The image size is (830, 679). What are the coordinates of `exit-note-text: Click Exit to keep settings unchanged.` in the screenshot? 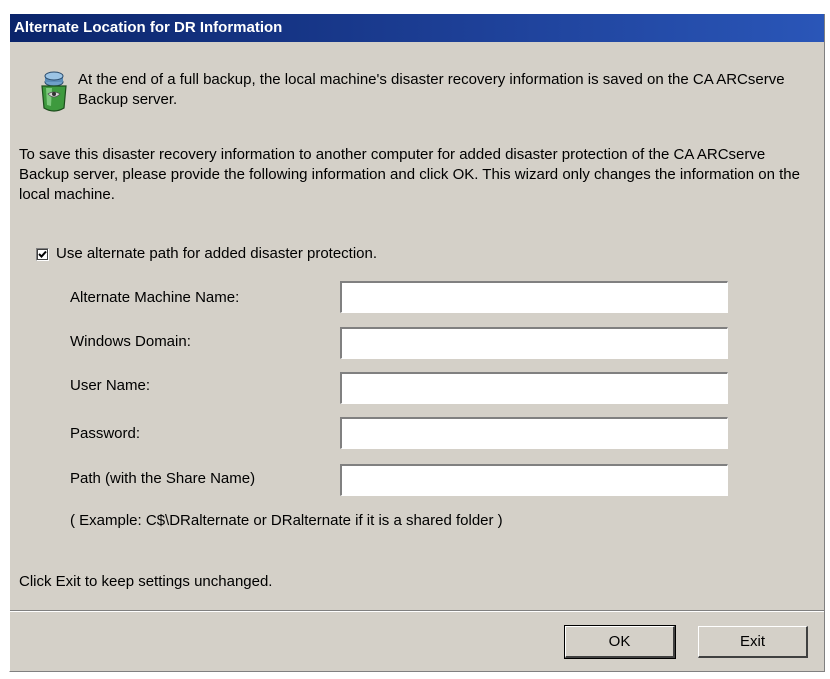 It's located at (146, 581).